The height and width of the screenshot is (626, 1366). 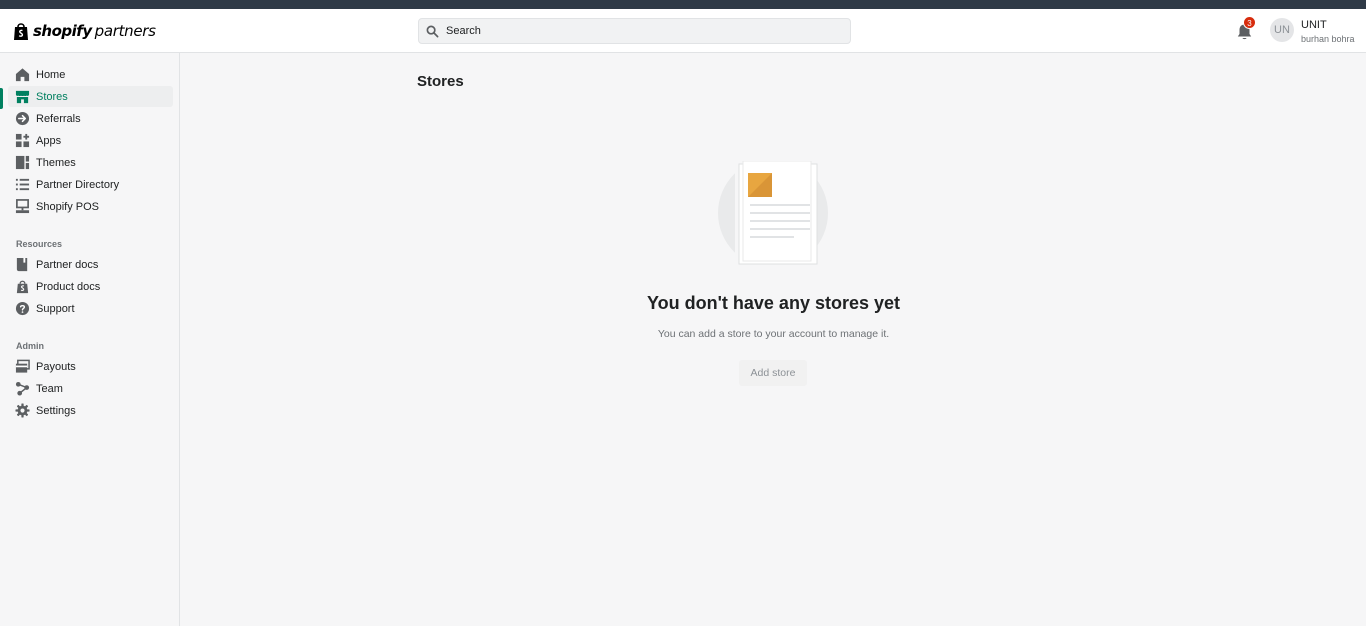 I want to click on sidebar-item-settings: Settings, so click(x=90, y=410).